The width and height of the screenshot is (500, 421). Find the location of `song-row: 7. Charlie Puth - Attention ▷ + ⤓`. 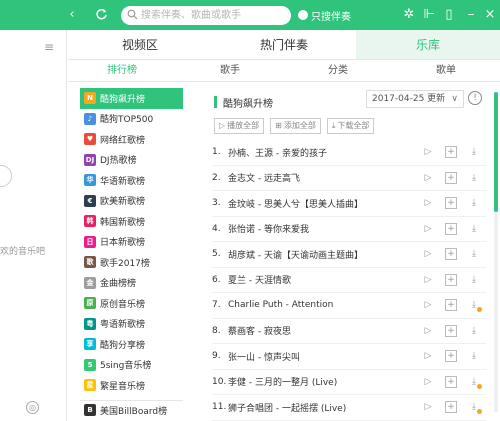

song-row: 7. Charlie Puth - Attention ▷ + ⤓ is located at coordinates (349, 306).